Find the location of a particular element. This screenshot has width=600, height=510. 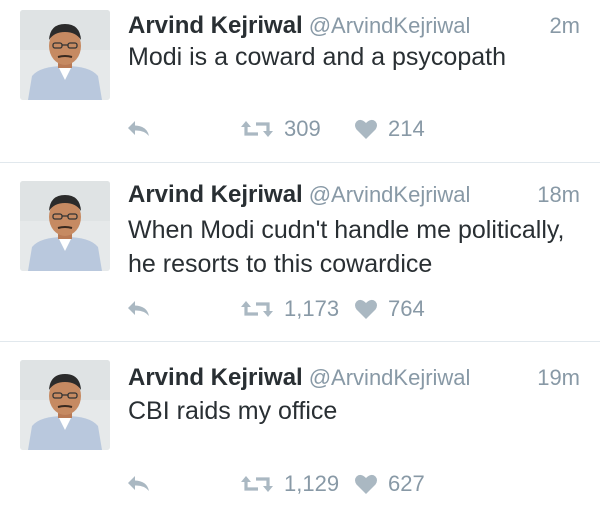

retweet-count: 1,173 is located at coordinates (312, 308).